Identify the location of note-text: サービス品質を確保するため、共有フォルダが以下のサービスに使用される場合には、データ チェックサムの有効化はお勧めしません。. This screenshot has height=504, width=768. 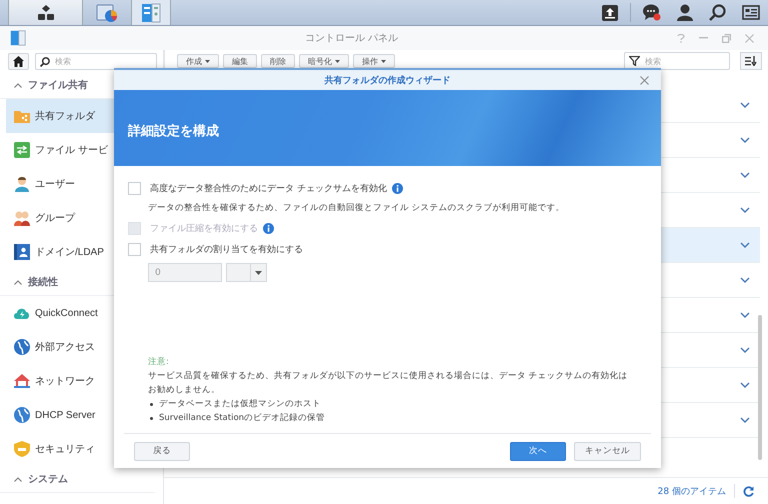
(388, 383).